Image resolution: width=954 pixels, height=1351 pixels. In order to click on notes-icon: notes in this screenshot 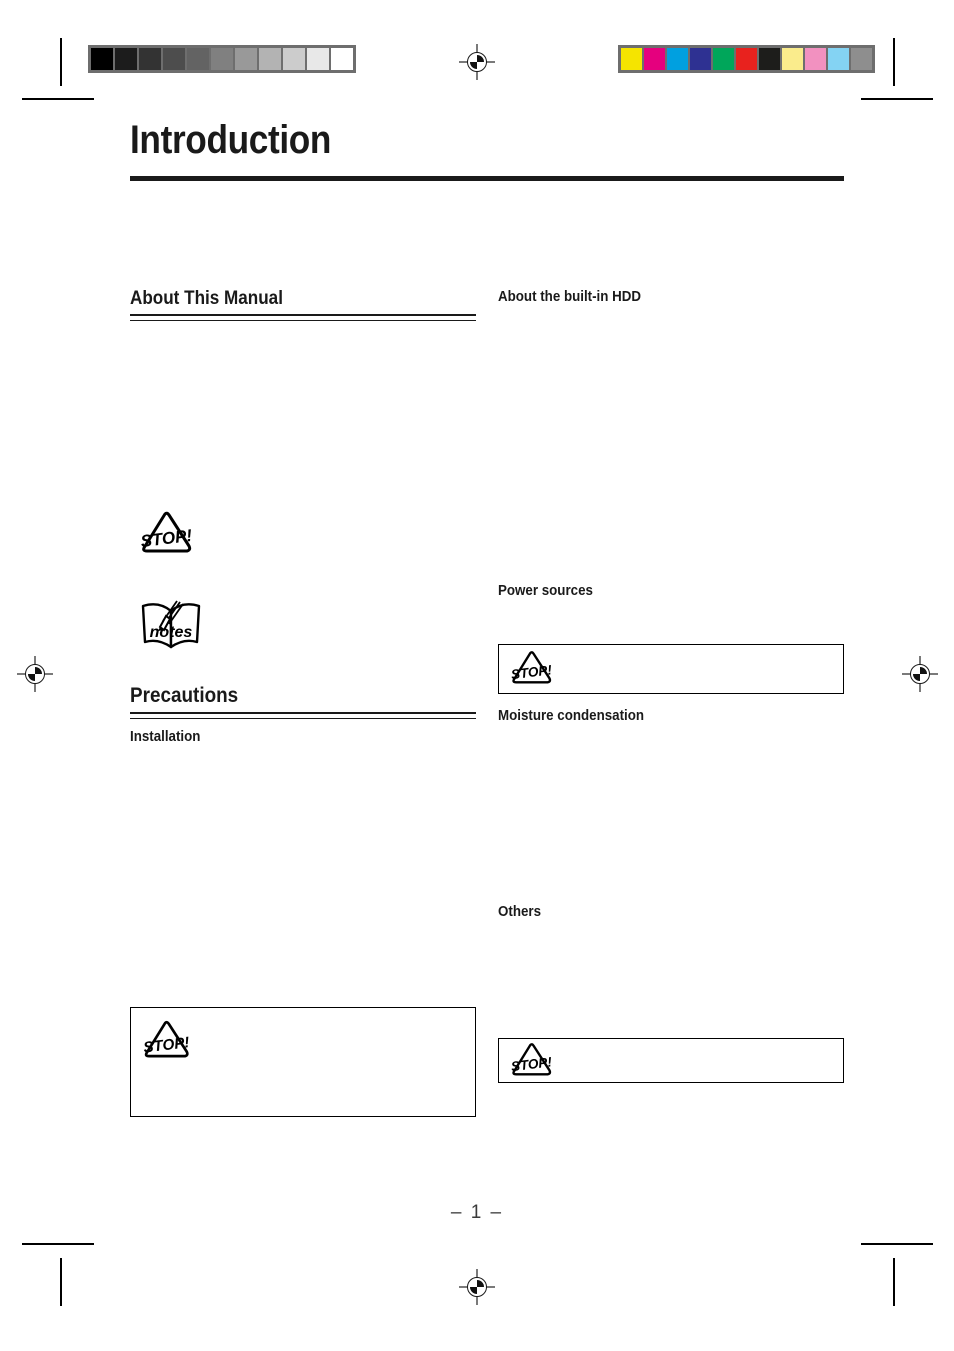, I will do `click(171, 626)`.